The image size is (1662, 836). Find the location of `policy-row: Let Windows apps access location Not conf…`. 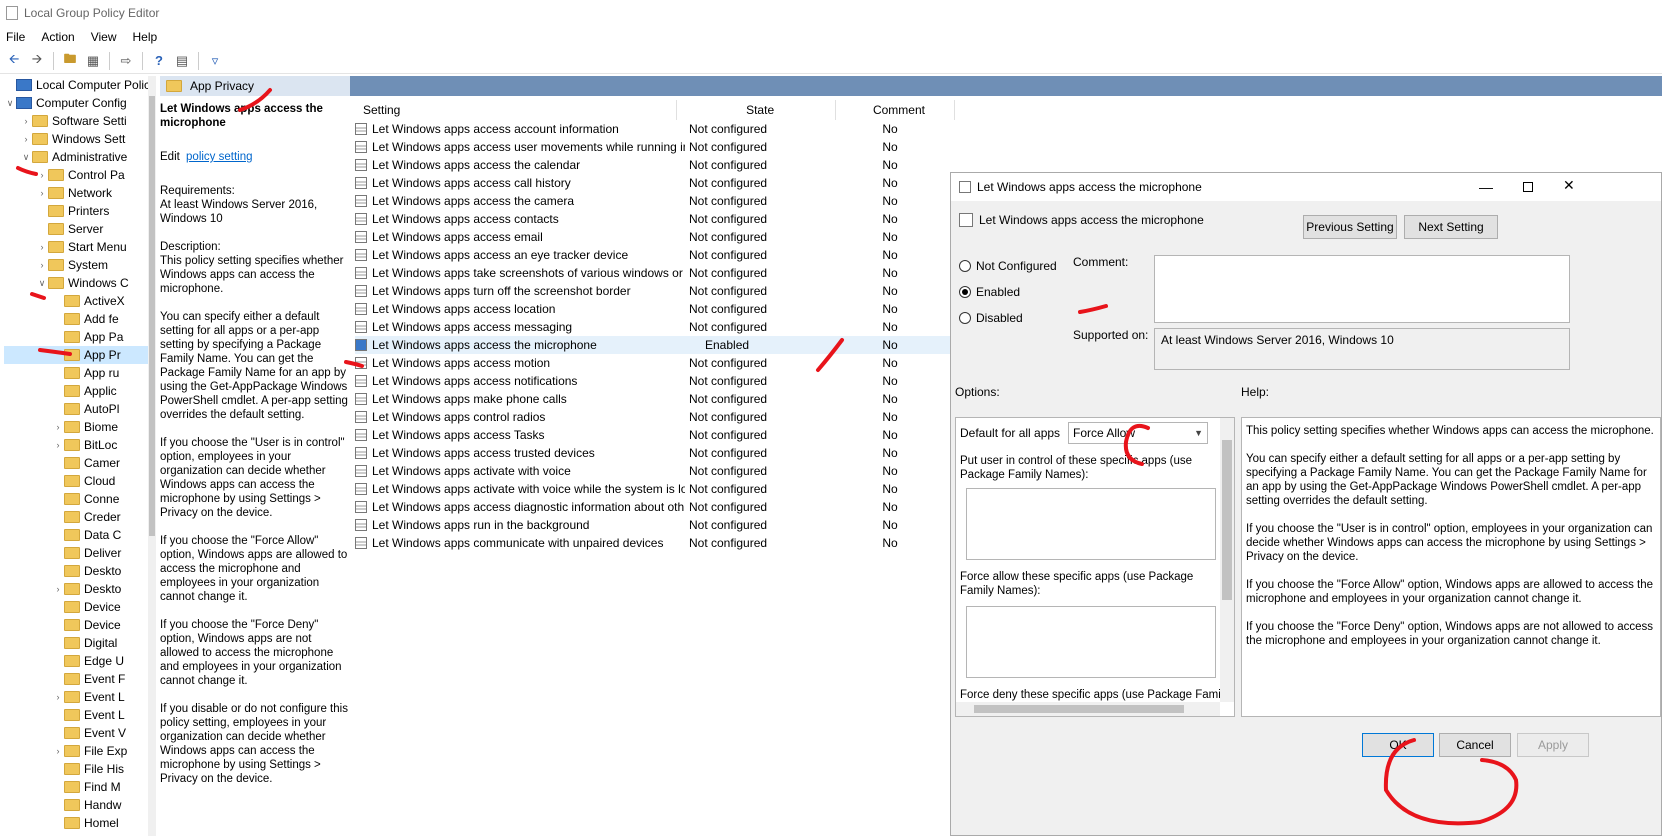

policy-row: Let Windows apps access location Not conf… is located at coordinates (652, 309).